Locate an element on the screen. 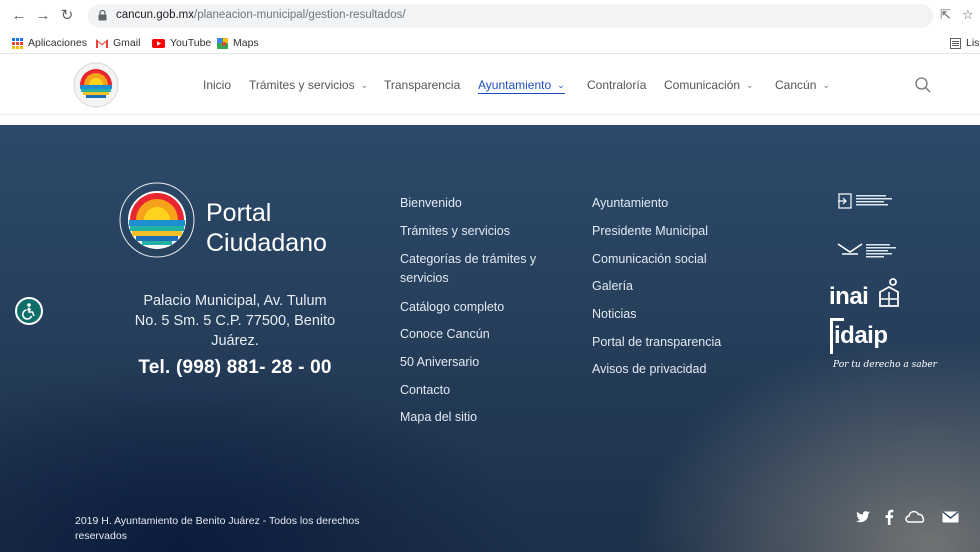 This screenshot has height=552, width=980. footer-link: Bienvenido is located at coordinates (431, 203).